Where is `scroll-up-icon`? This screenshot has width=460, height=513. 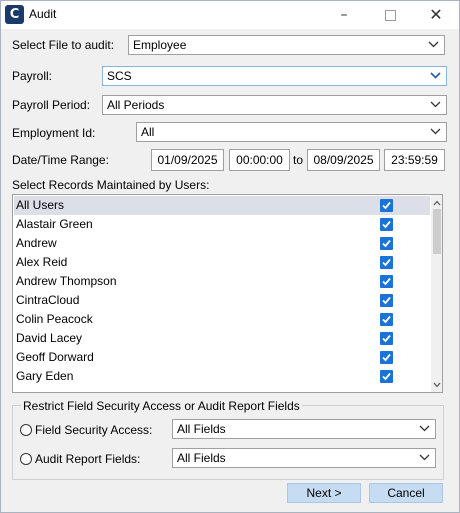 scroll-up-icon is located at coordinates (437, 203).